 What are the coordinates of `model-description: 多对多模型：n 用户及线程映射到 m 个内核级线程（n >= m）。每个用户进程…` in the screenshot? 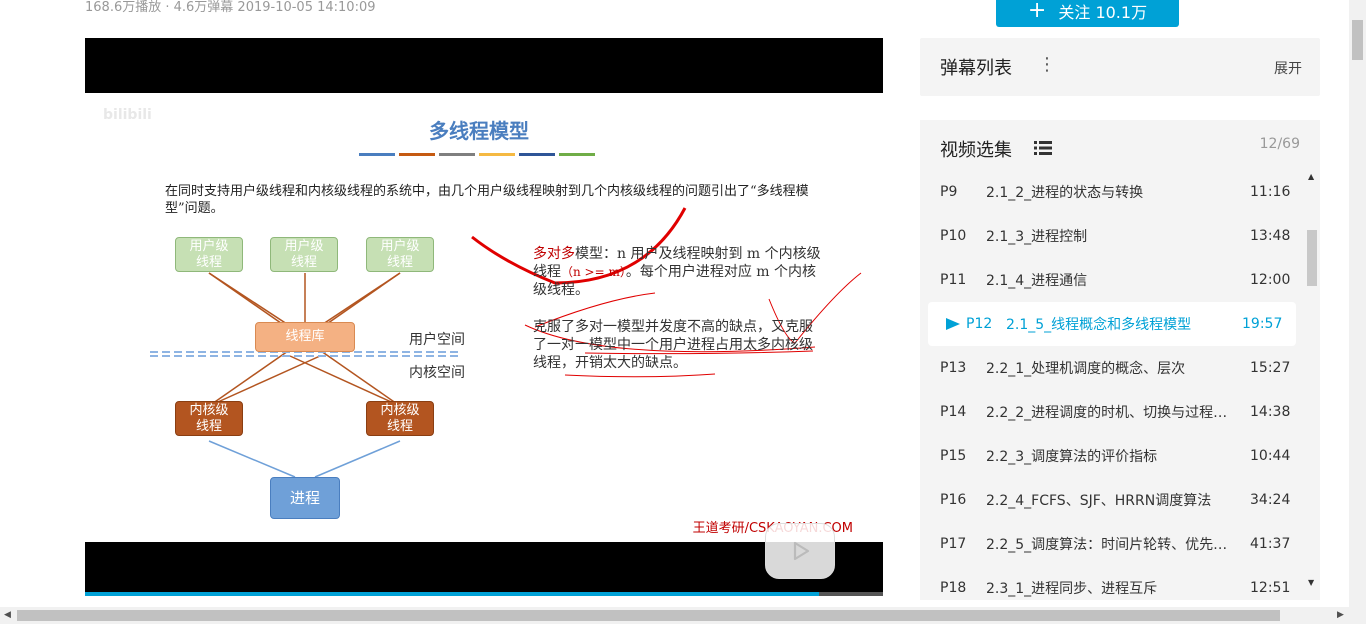 It's located at (678, 272).